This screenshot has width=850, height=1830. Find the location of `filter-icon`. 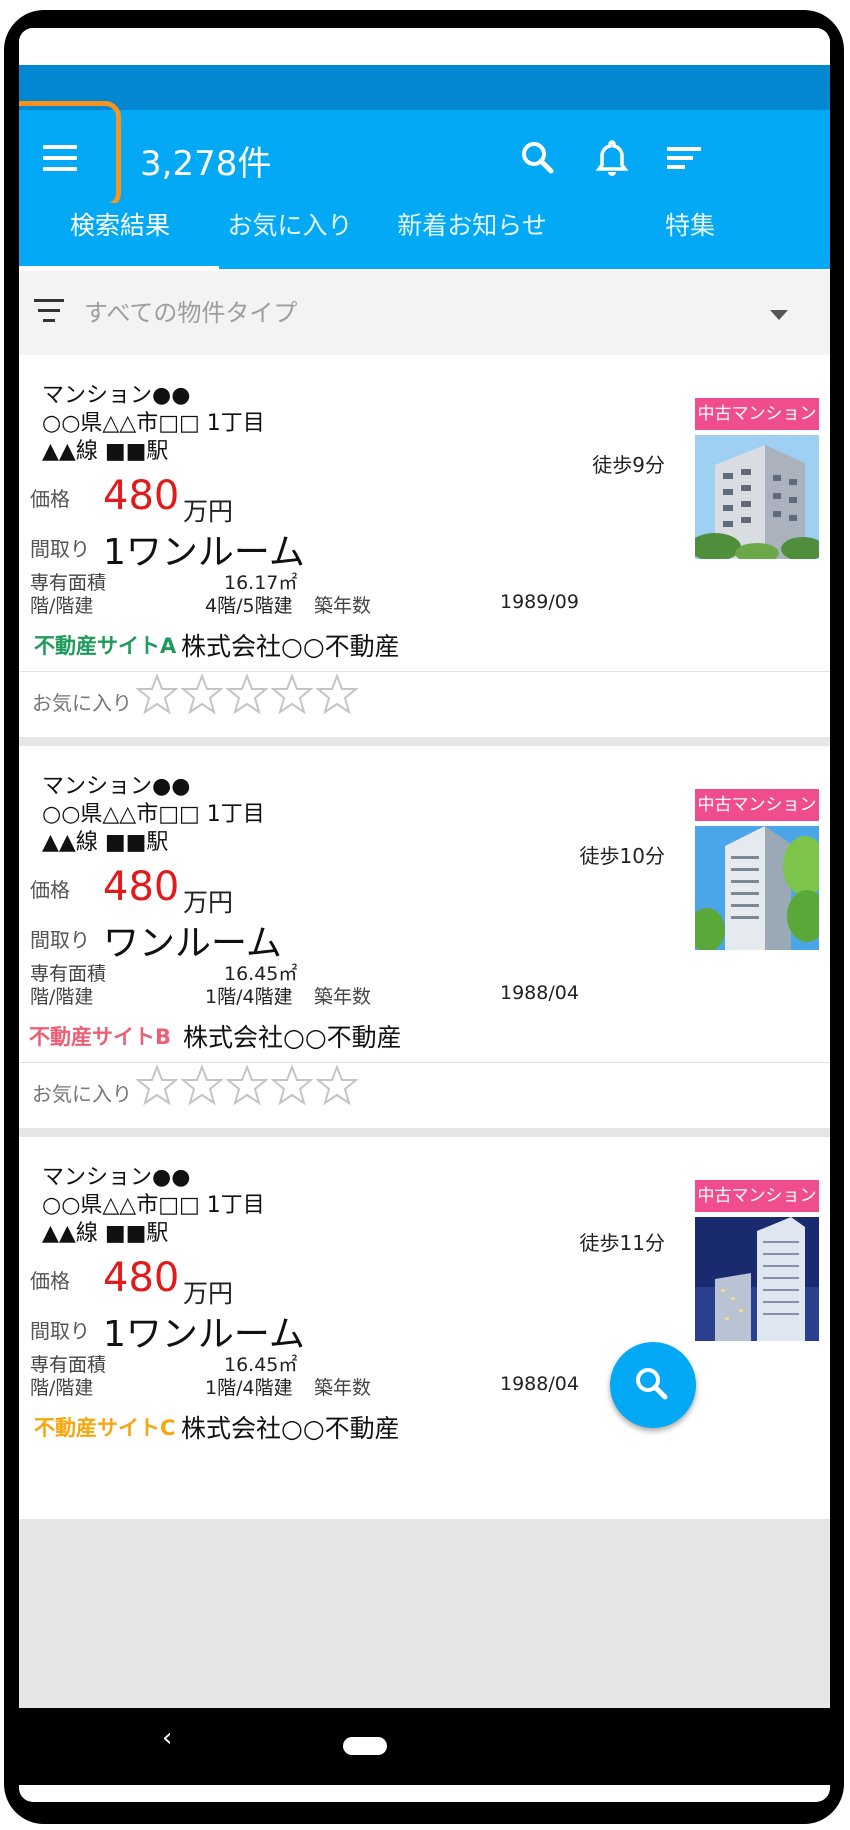

filter-icon is located at coordinates (49, 311).